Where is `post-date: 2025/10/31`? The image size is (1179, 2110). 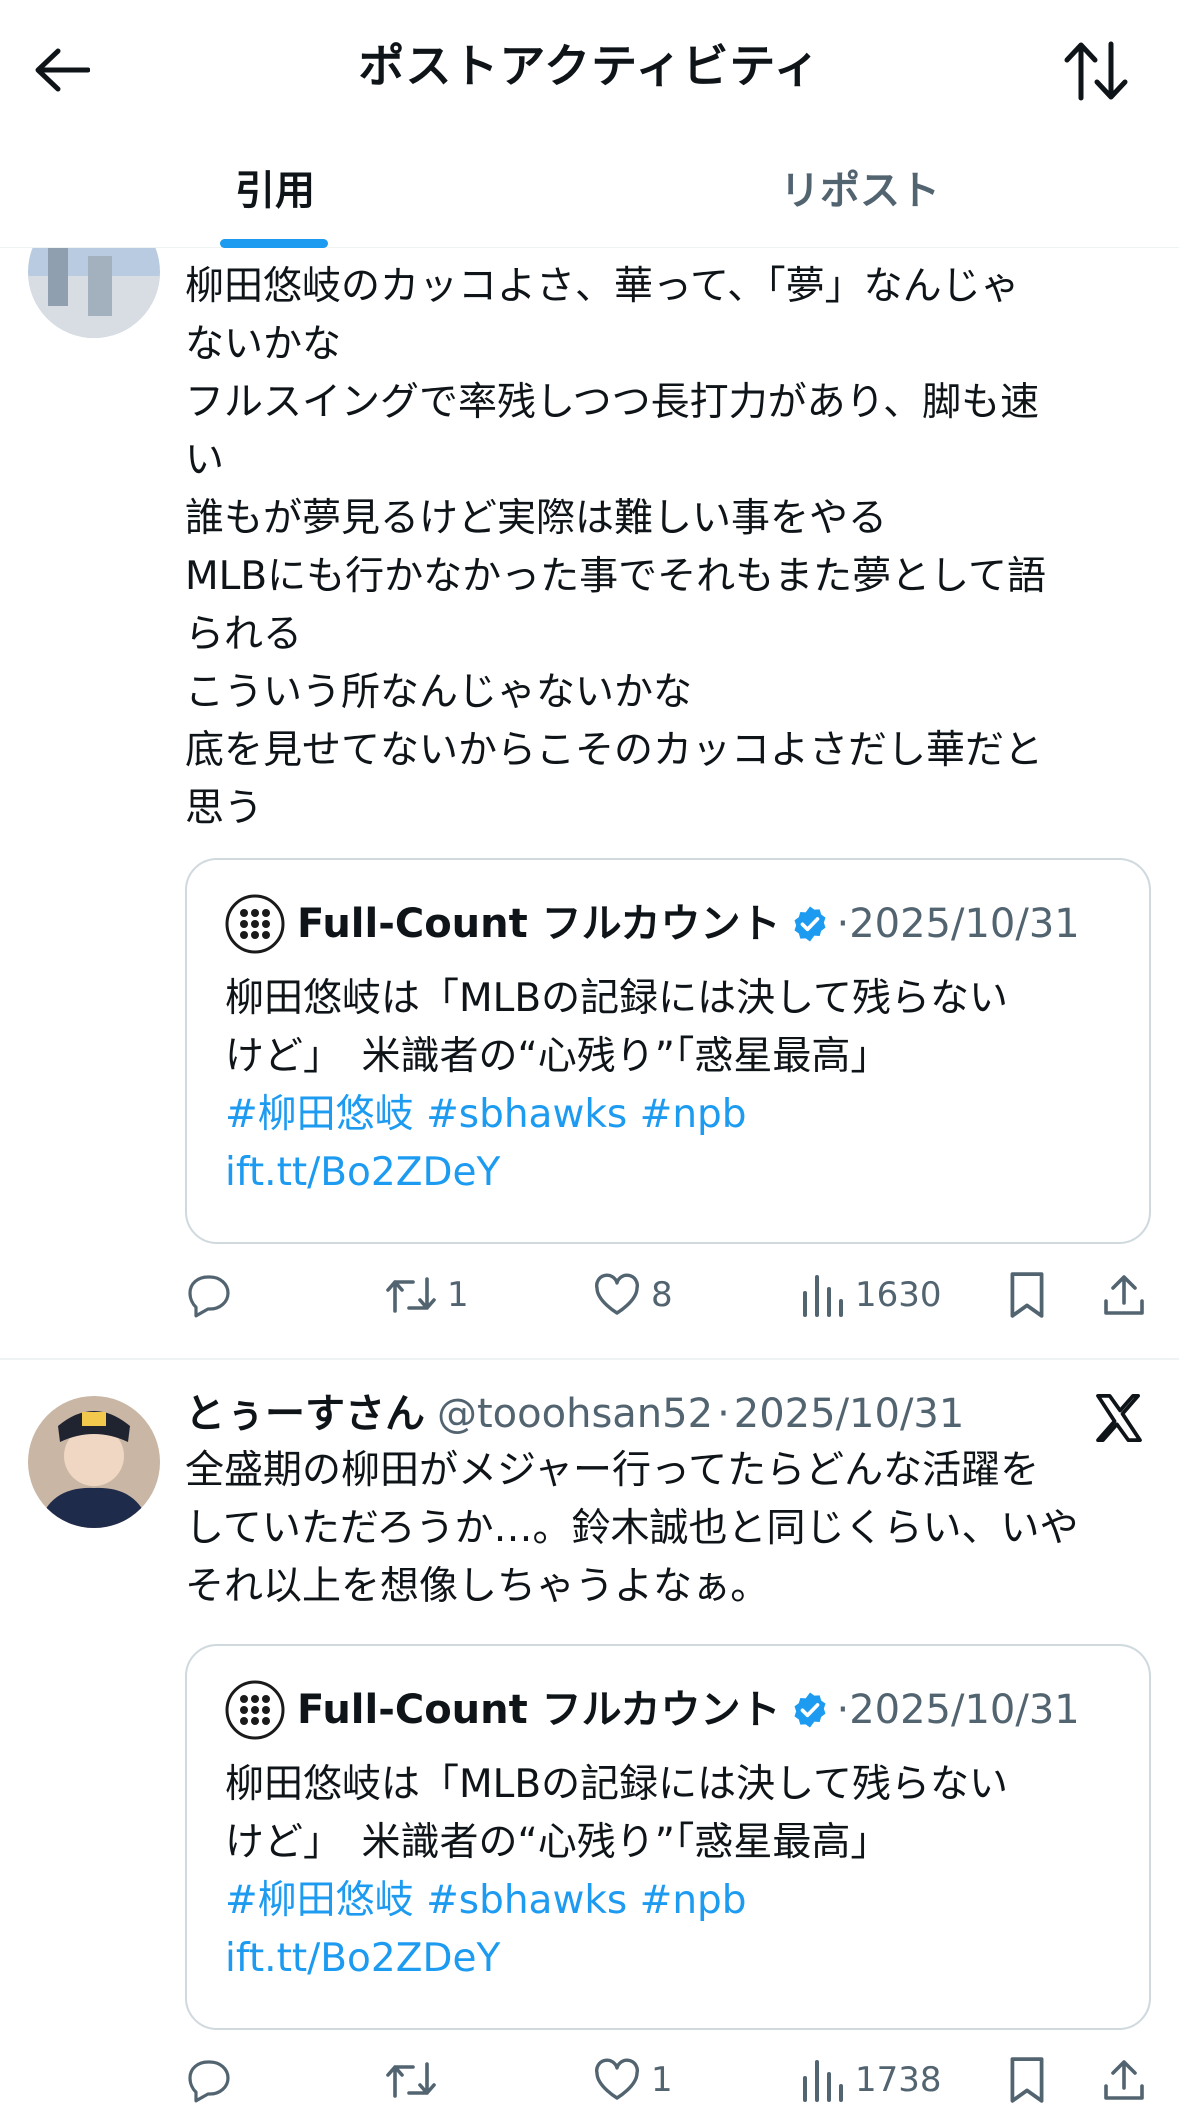
post-date: 2025/10/31 is located at coordinates (849, 1414).